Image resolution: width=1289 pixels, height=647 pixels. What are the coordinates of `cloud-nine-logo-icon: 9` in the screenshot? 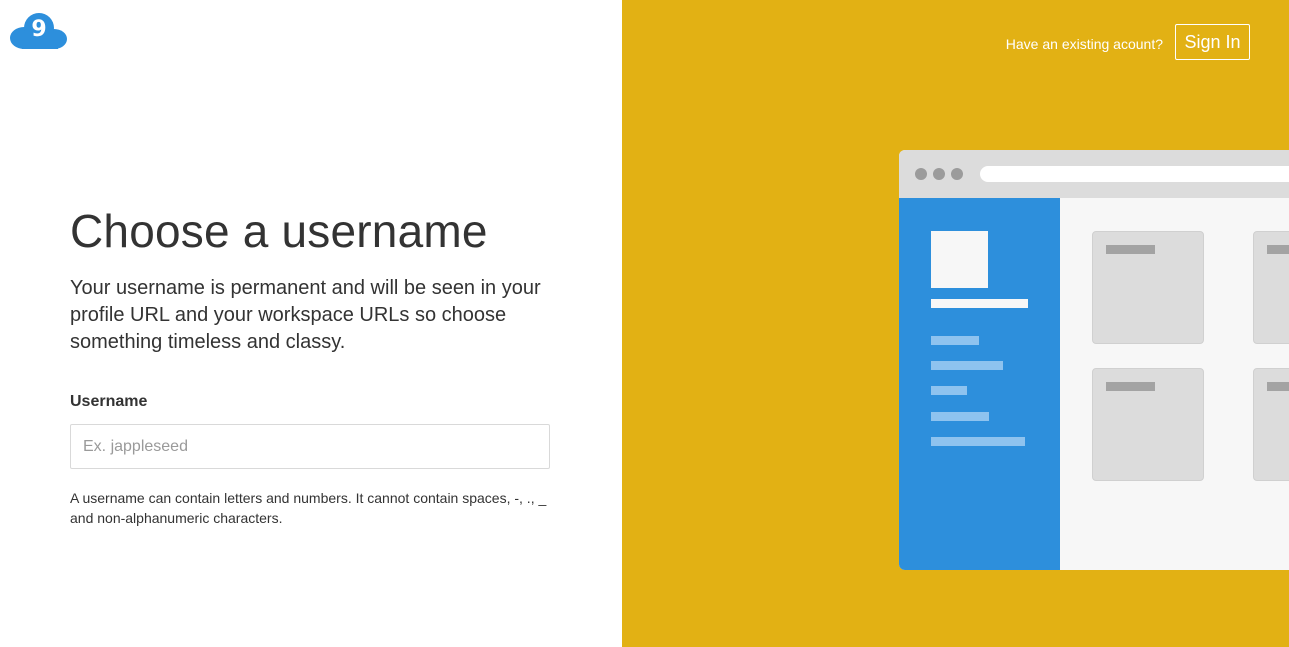 It's located at (39, 31).